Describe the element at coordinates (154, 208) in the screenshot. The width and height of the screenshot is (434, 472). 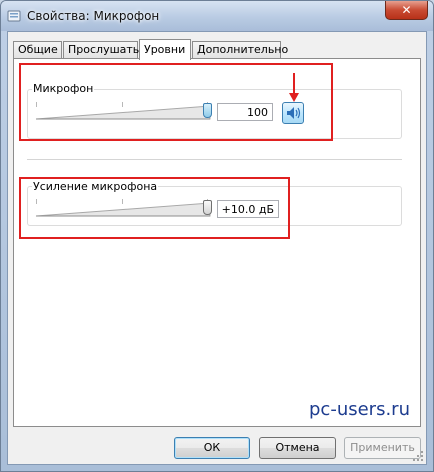
I see `boost-highlight-box` at that location.